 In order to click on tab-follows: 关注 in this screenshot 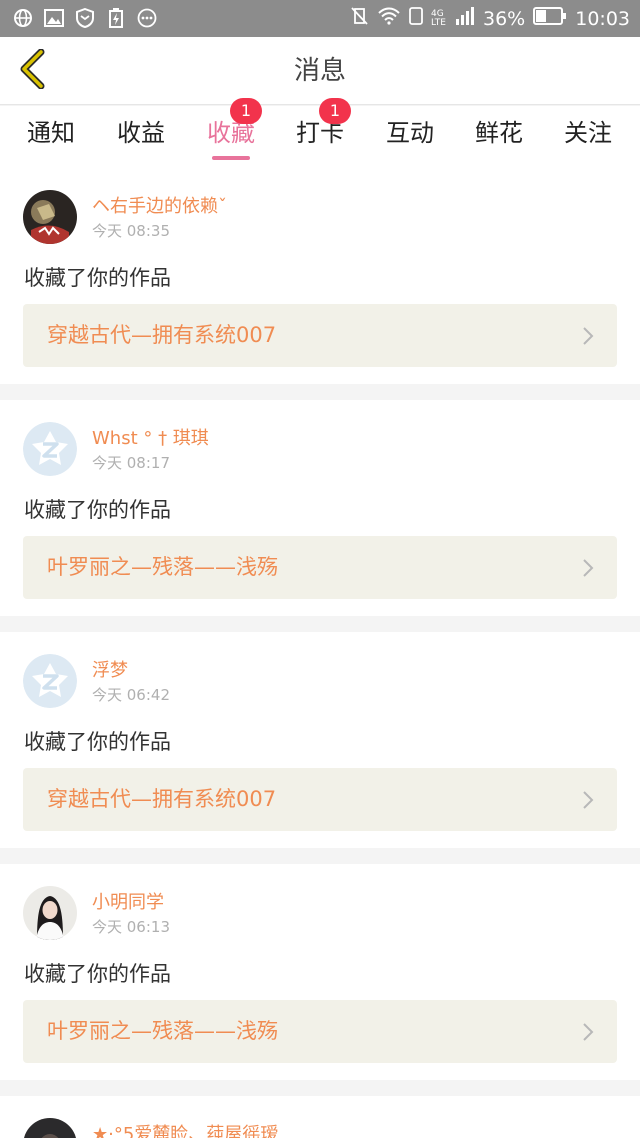, I will do `click(588, 137)`.